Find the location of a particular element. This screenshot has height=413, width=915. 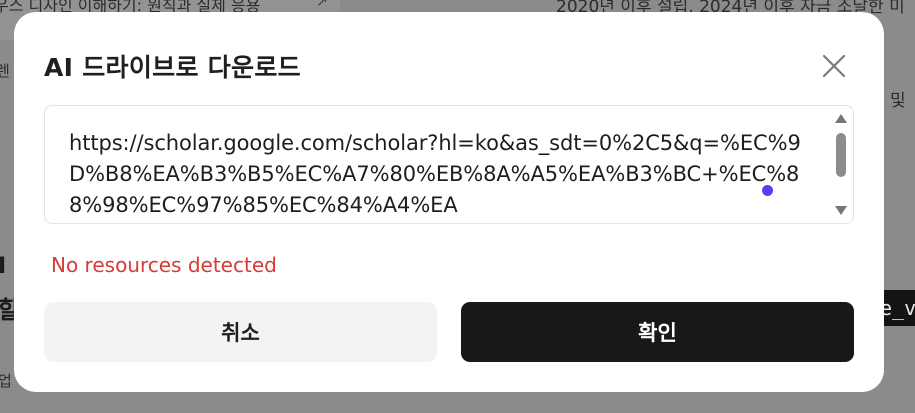

background-text: 렌 is located at coordinates (5, 71).